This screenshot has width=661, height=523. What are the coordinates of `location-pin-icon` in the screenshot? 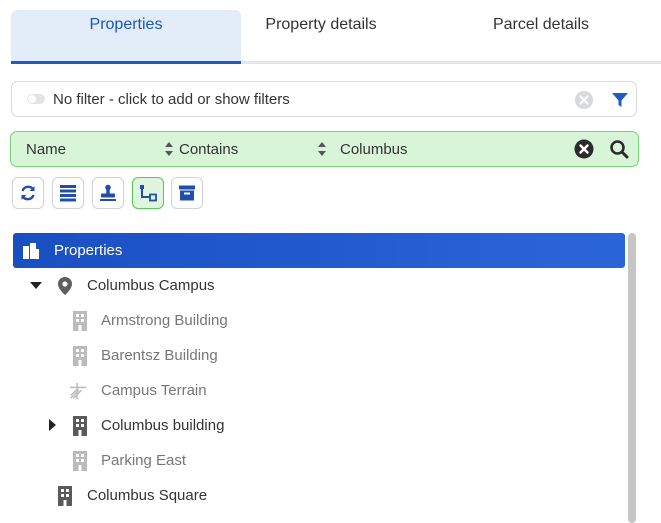 It's located at (65, 286).